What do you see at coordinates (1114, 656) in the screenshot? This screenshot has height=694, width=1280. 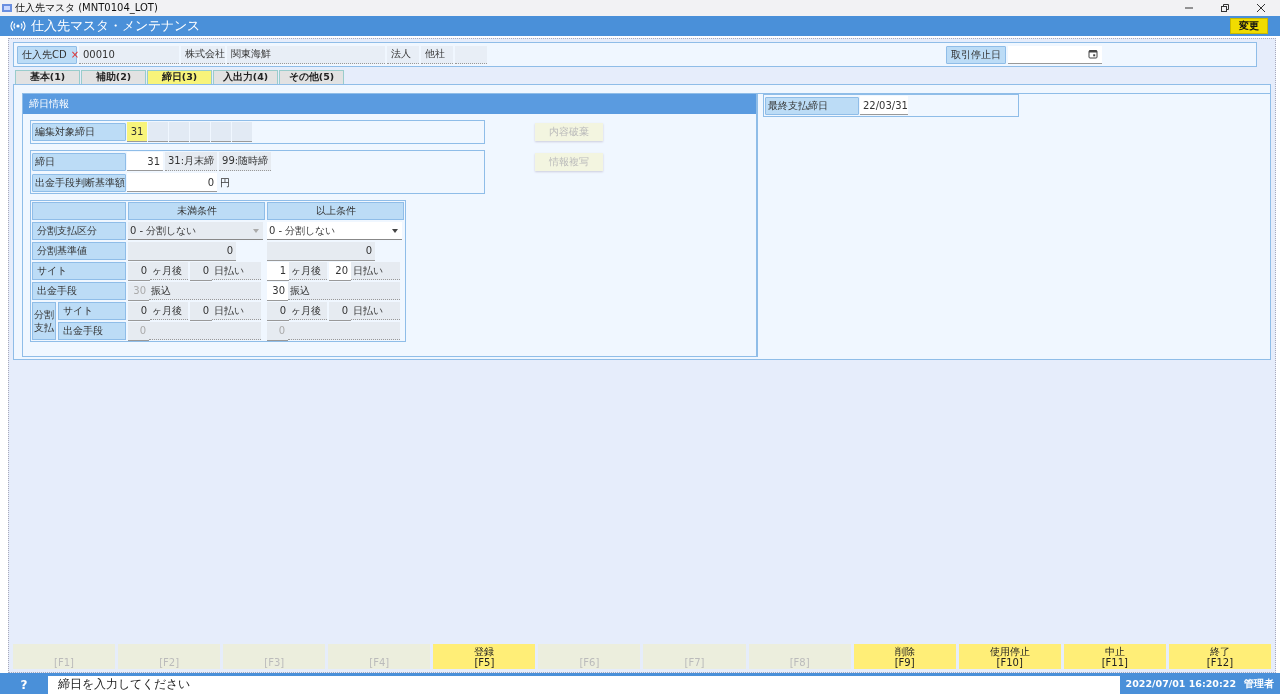 I see `function-key: 中止 [F11]` at bounding box center [1114, 656].